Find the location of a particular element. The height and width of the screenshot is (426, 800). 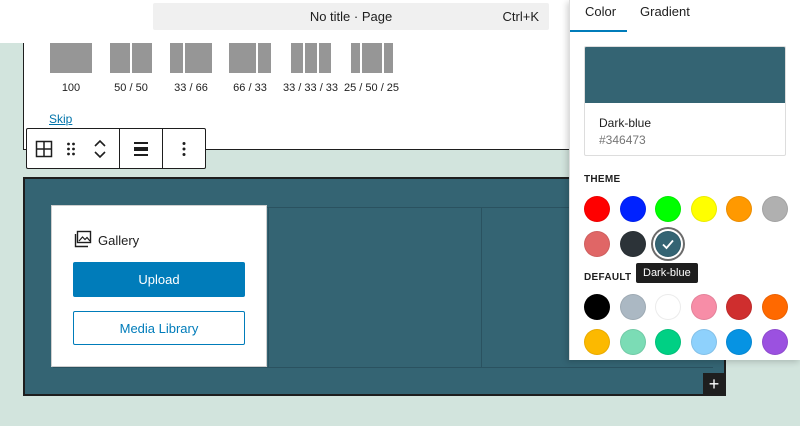

variation-33-33-33: 33 / 33 / 33 is located at coordinates (310, 68).